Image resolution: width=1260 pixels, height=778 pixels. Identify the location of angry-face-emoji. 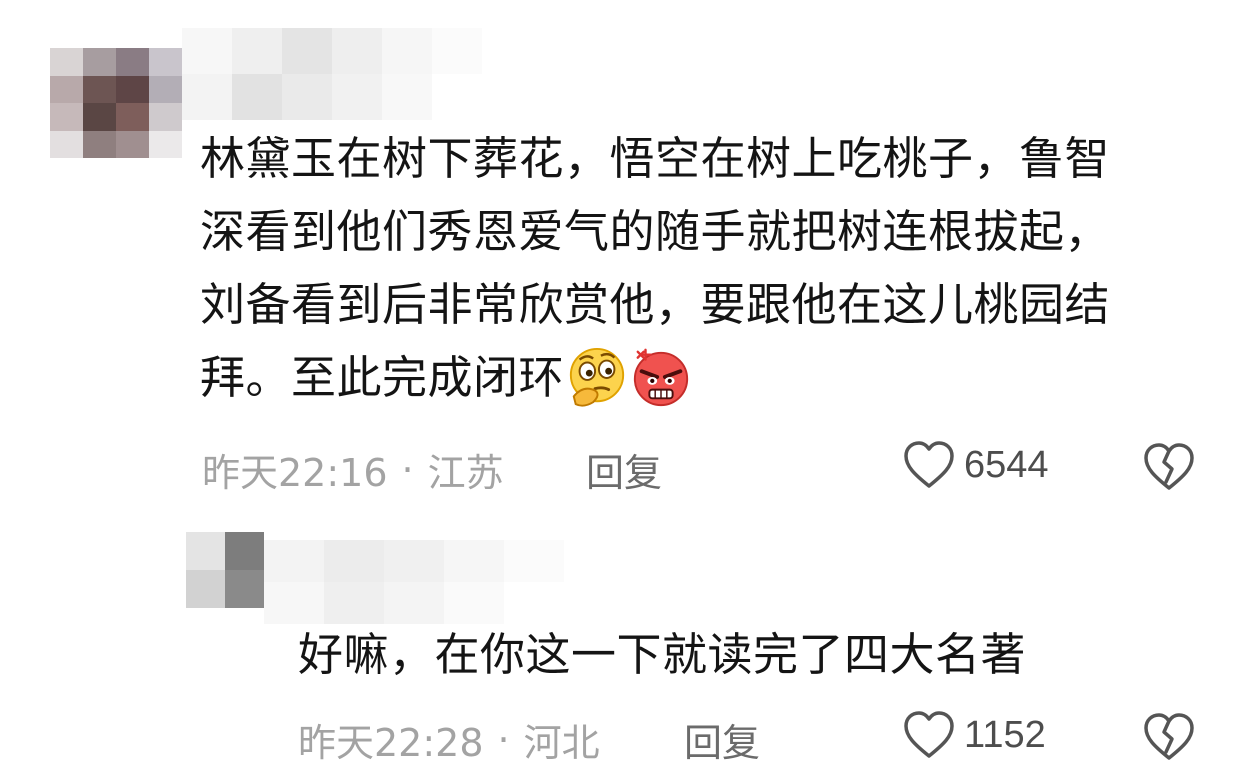
(661, 377).